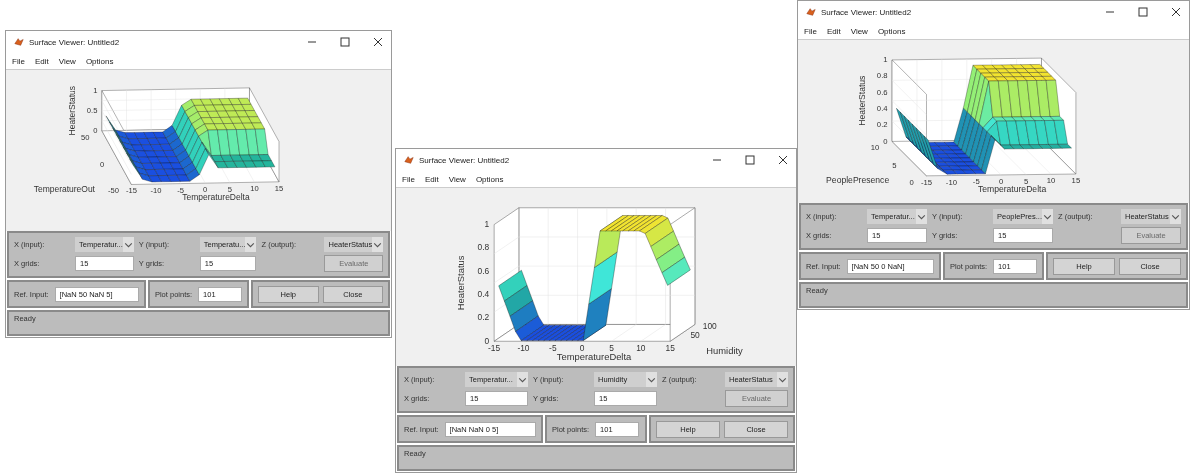 The width and height of the screenshot is (1194, 473). Describe the element at coordinates (641, 348) in the screenshot. I see `tick-label: 10` at that location.